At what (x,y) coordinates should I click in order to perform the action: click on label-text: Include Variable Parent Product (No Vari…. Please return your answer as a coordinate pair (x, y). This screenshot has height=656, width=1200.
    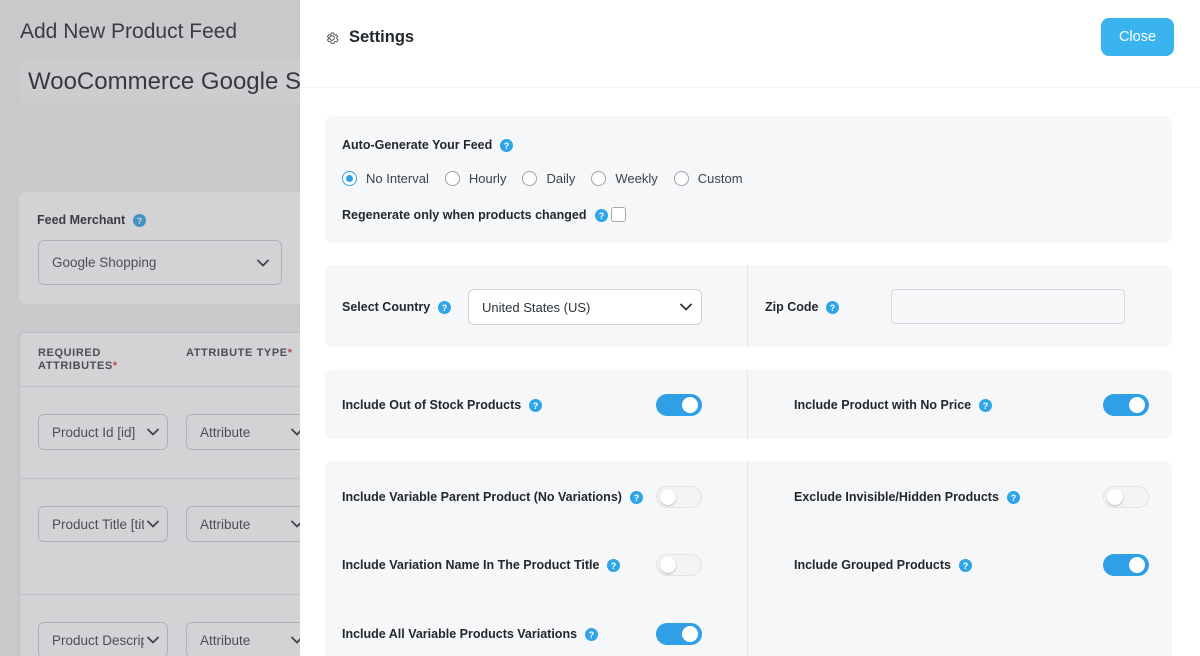
    Looking at the image, I should click on (482, 497).